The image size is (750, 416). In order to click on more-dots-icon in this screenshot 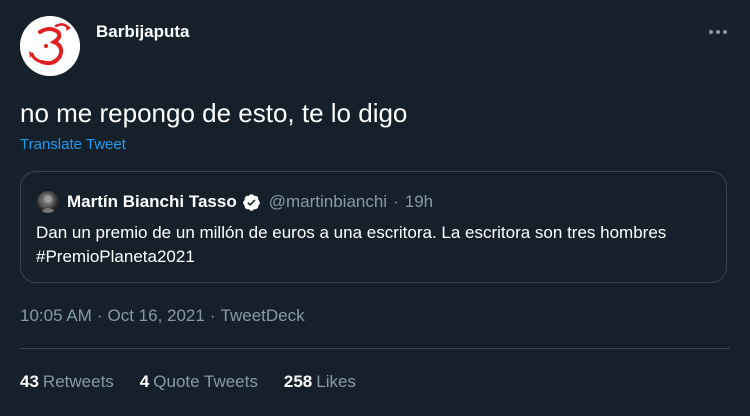, I will do `click(711, 32)`.